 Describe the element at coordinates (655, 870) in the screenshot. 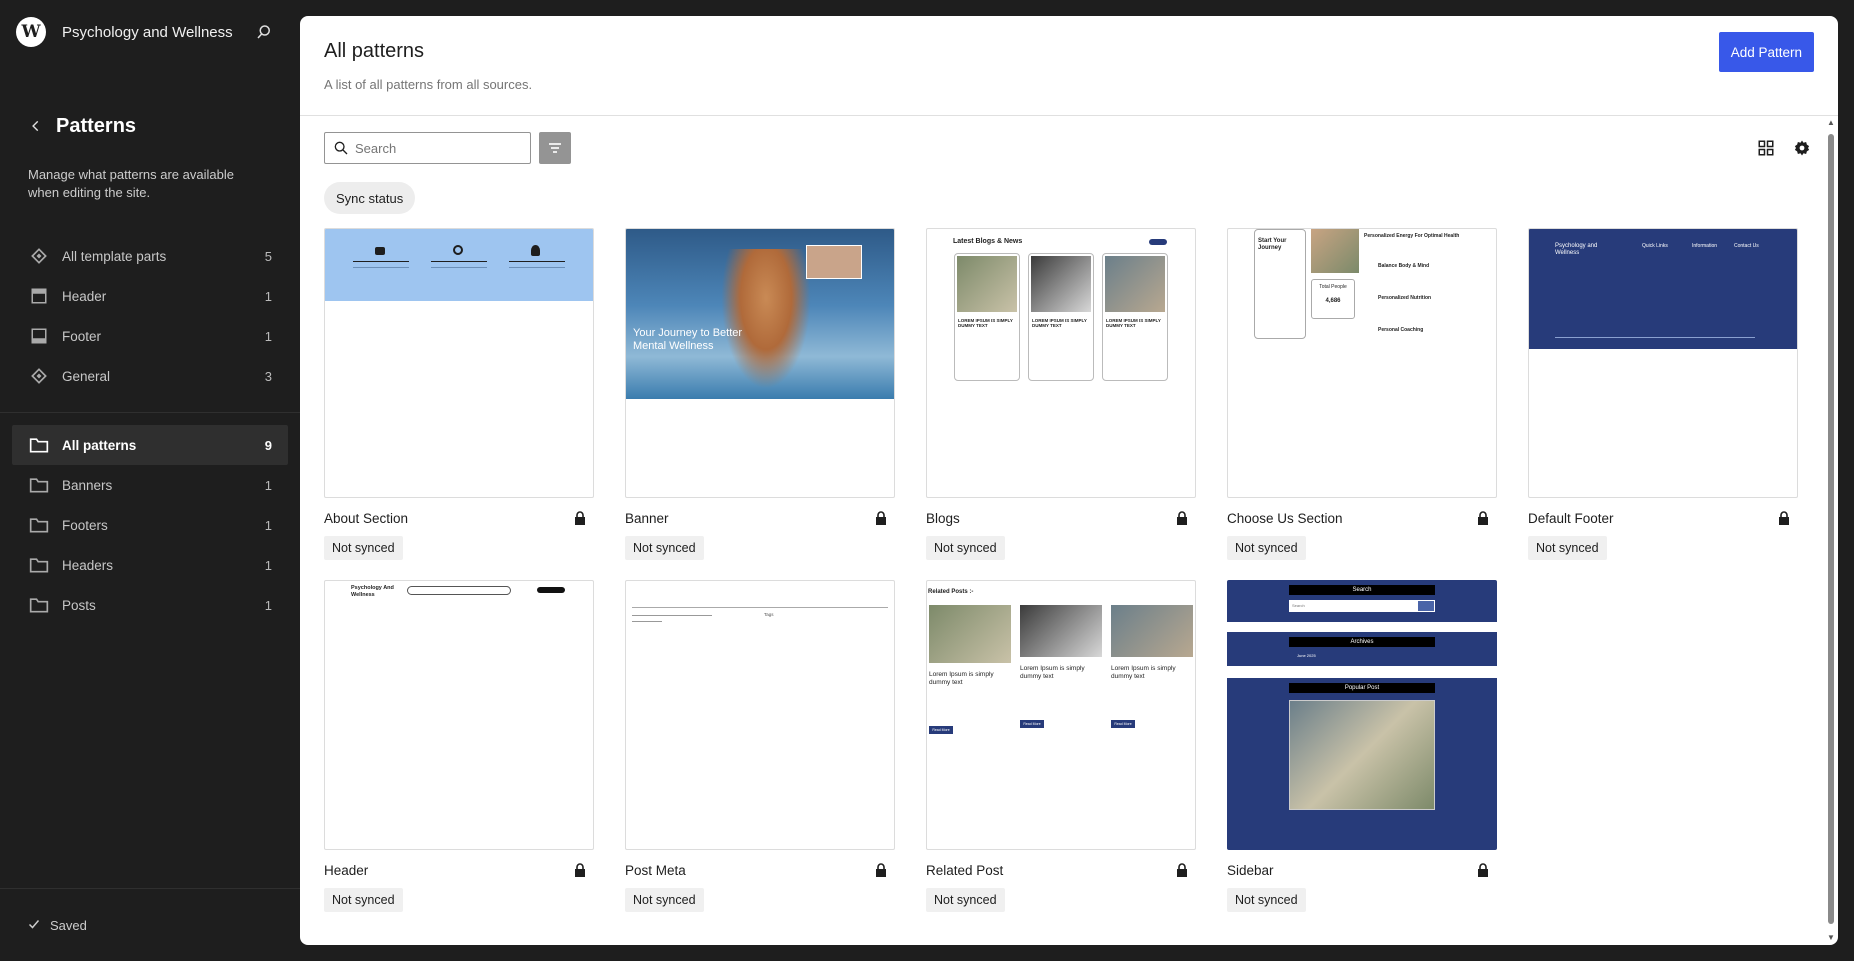

I see `pattern-title: Post Meta` at that location.